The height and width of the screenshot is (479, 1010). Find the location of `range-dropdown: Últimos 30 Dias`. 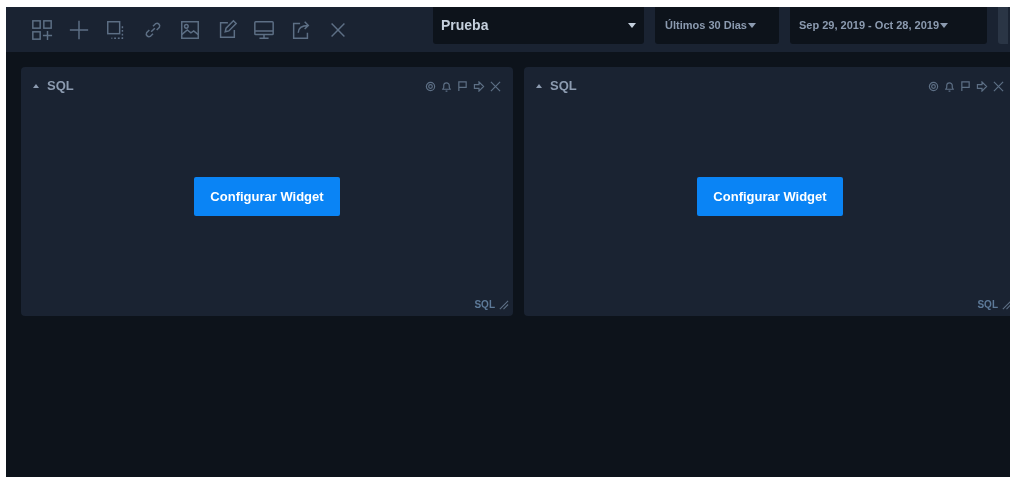

range-dropdown: Últimos 30 Dias is located at coordinates (717, 25).